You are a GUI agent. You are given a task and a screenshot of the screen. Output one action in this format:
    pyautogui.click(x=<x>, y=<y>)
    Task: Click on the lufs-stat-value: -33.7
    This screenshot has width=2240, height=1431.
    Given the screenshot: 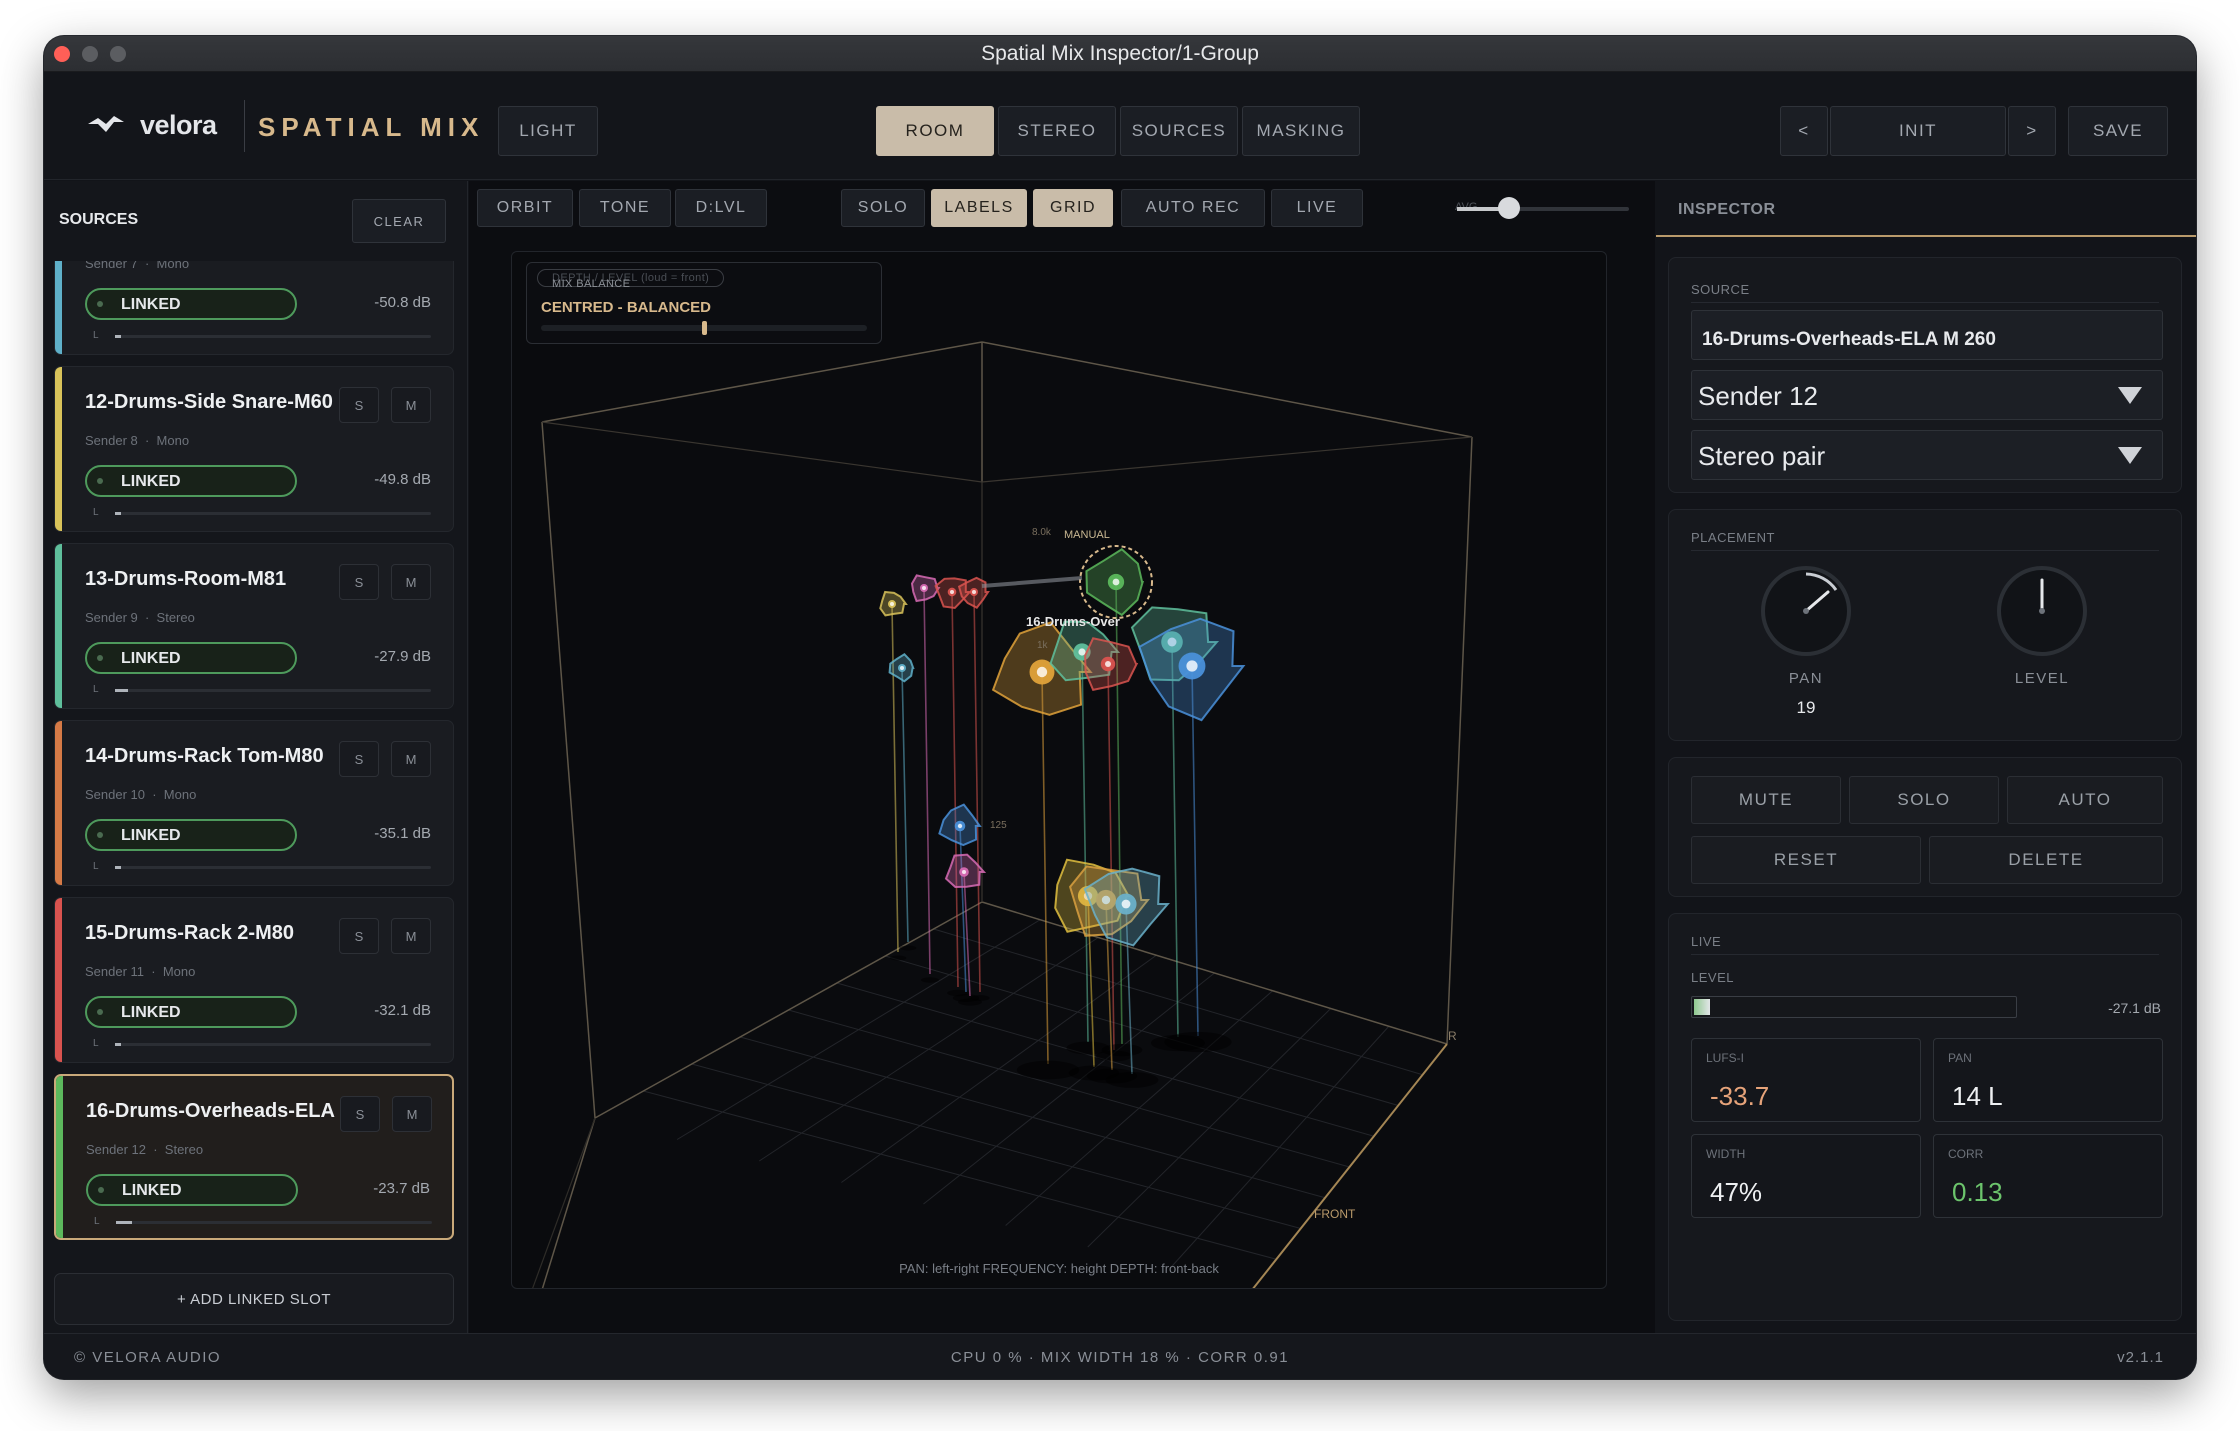 What is the action you would take?
    pyautogui.click(x=1740, y=1096)
    